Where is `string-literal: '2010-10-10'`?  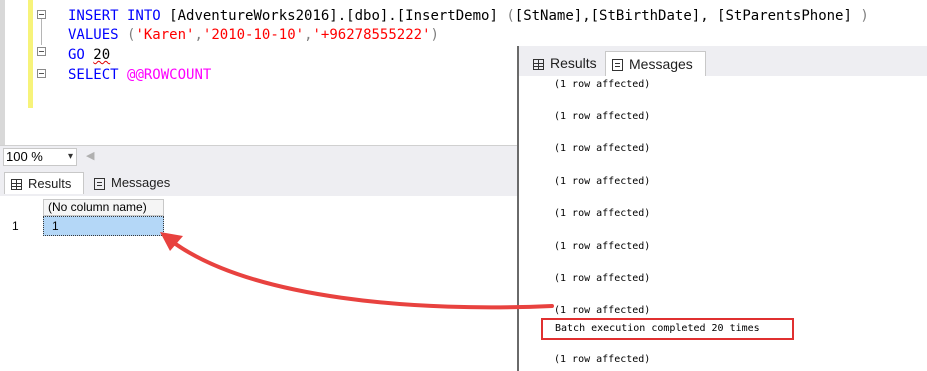 string-literal: '2010-10-10' is located at coordinates (253, 35).